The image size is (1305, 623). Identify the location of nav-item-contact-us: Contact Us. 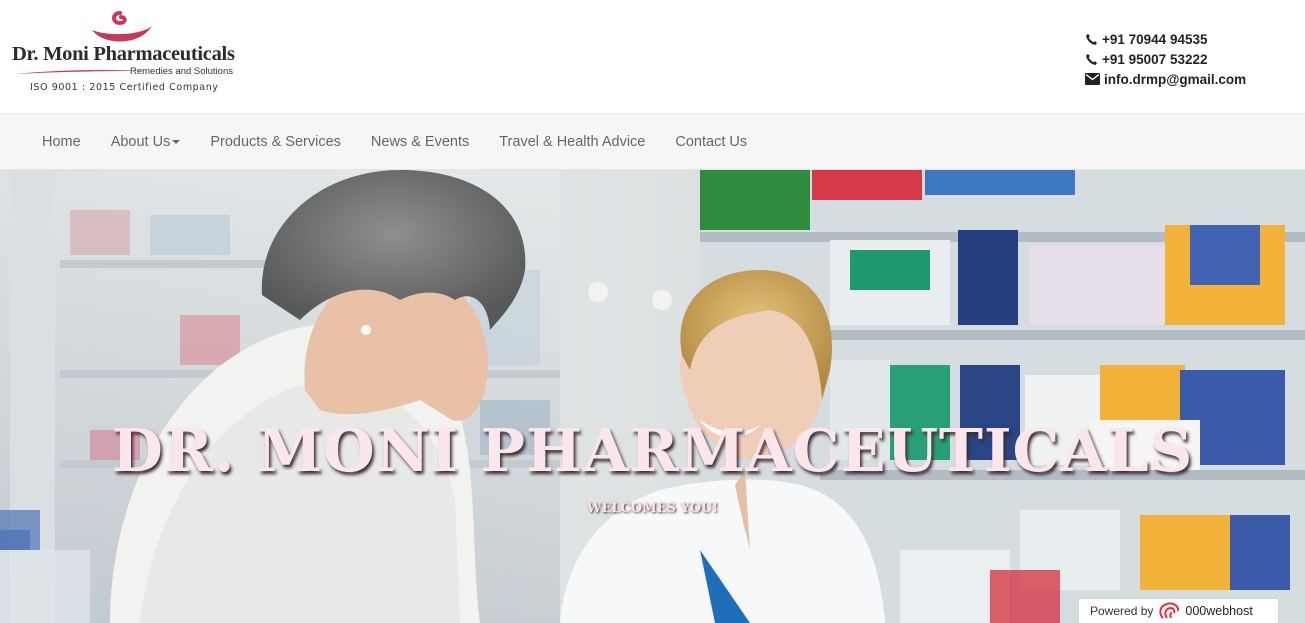
(711, 141).